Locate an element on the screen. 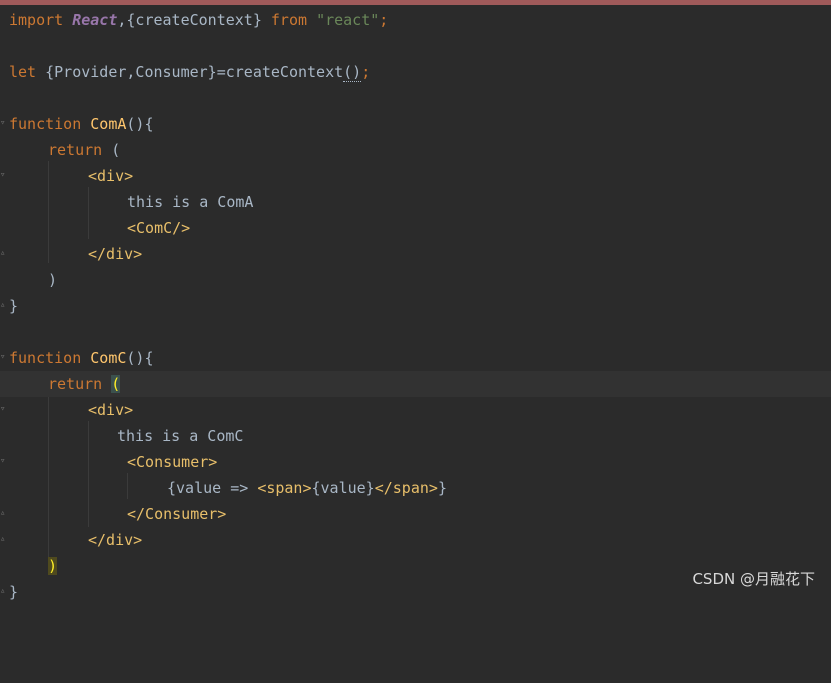  code-text: ) is located at coordinates (53, 280).